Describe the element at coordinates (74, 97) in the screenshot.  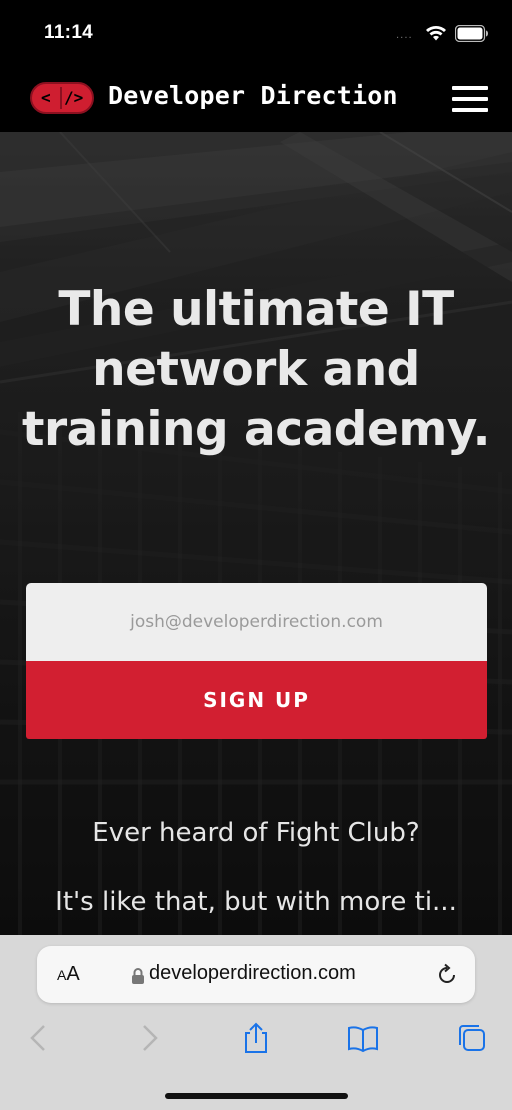
I see `logo-right-glyph: />` at that location.